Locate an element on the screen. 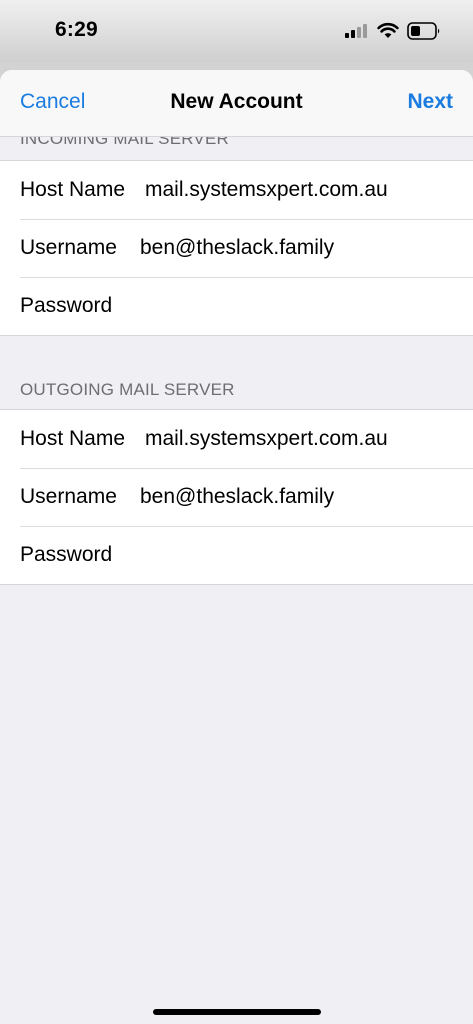  incoming-password-row: Password is located at coordinates (236, 306).